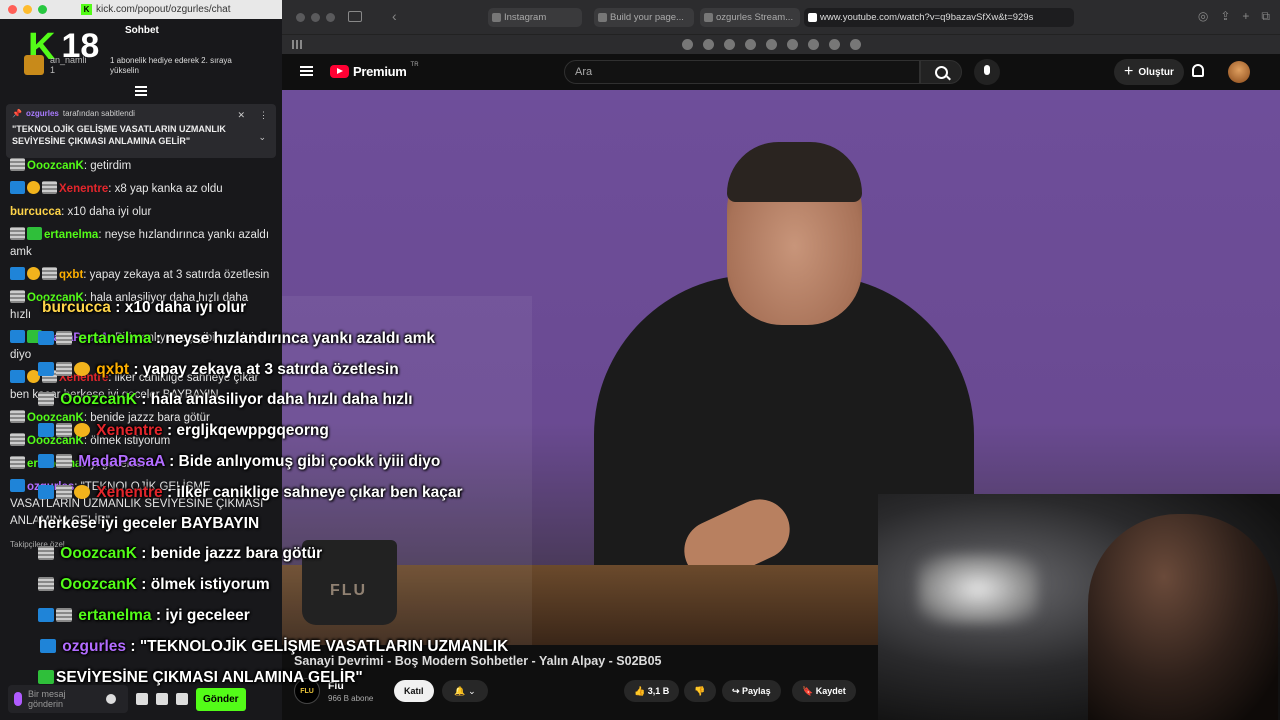 This screenshot has height=720, width=1280. Describe the element at coordinates (50, 487) in the screenshot. I see `chat-username: ozgurles` at that location.